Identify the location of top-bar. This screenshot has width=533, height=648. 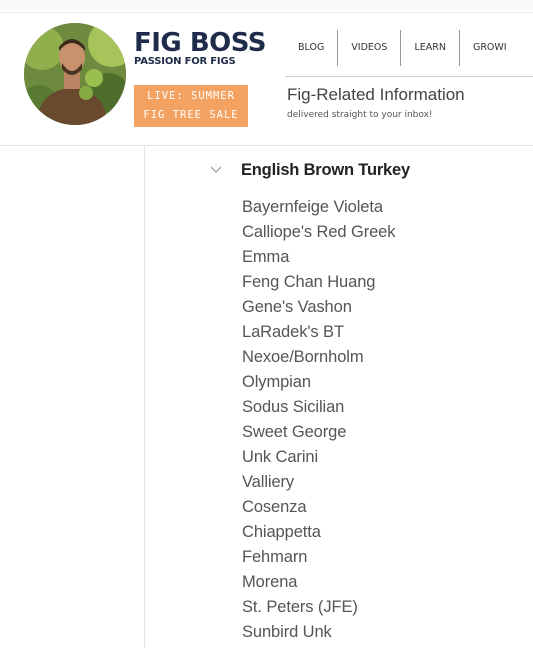
(266, 6).